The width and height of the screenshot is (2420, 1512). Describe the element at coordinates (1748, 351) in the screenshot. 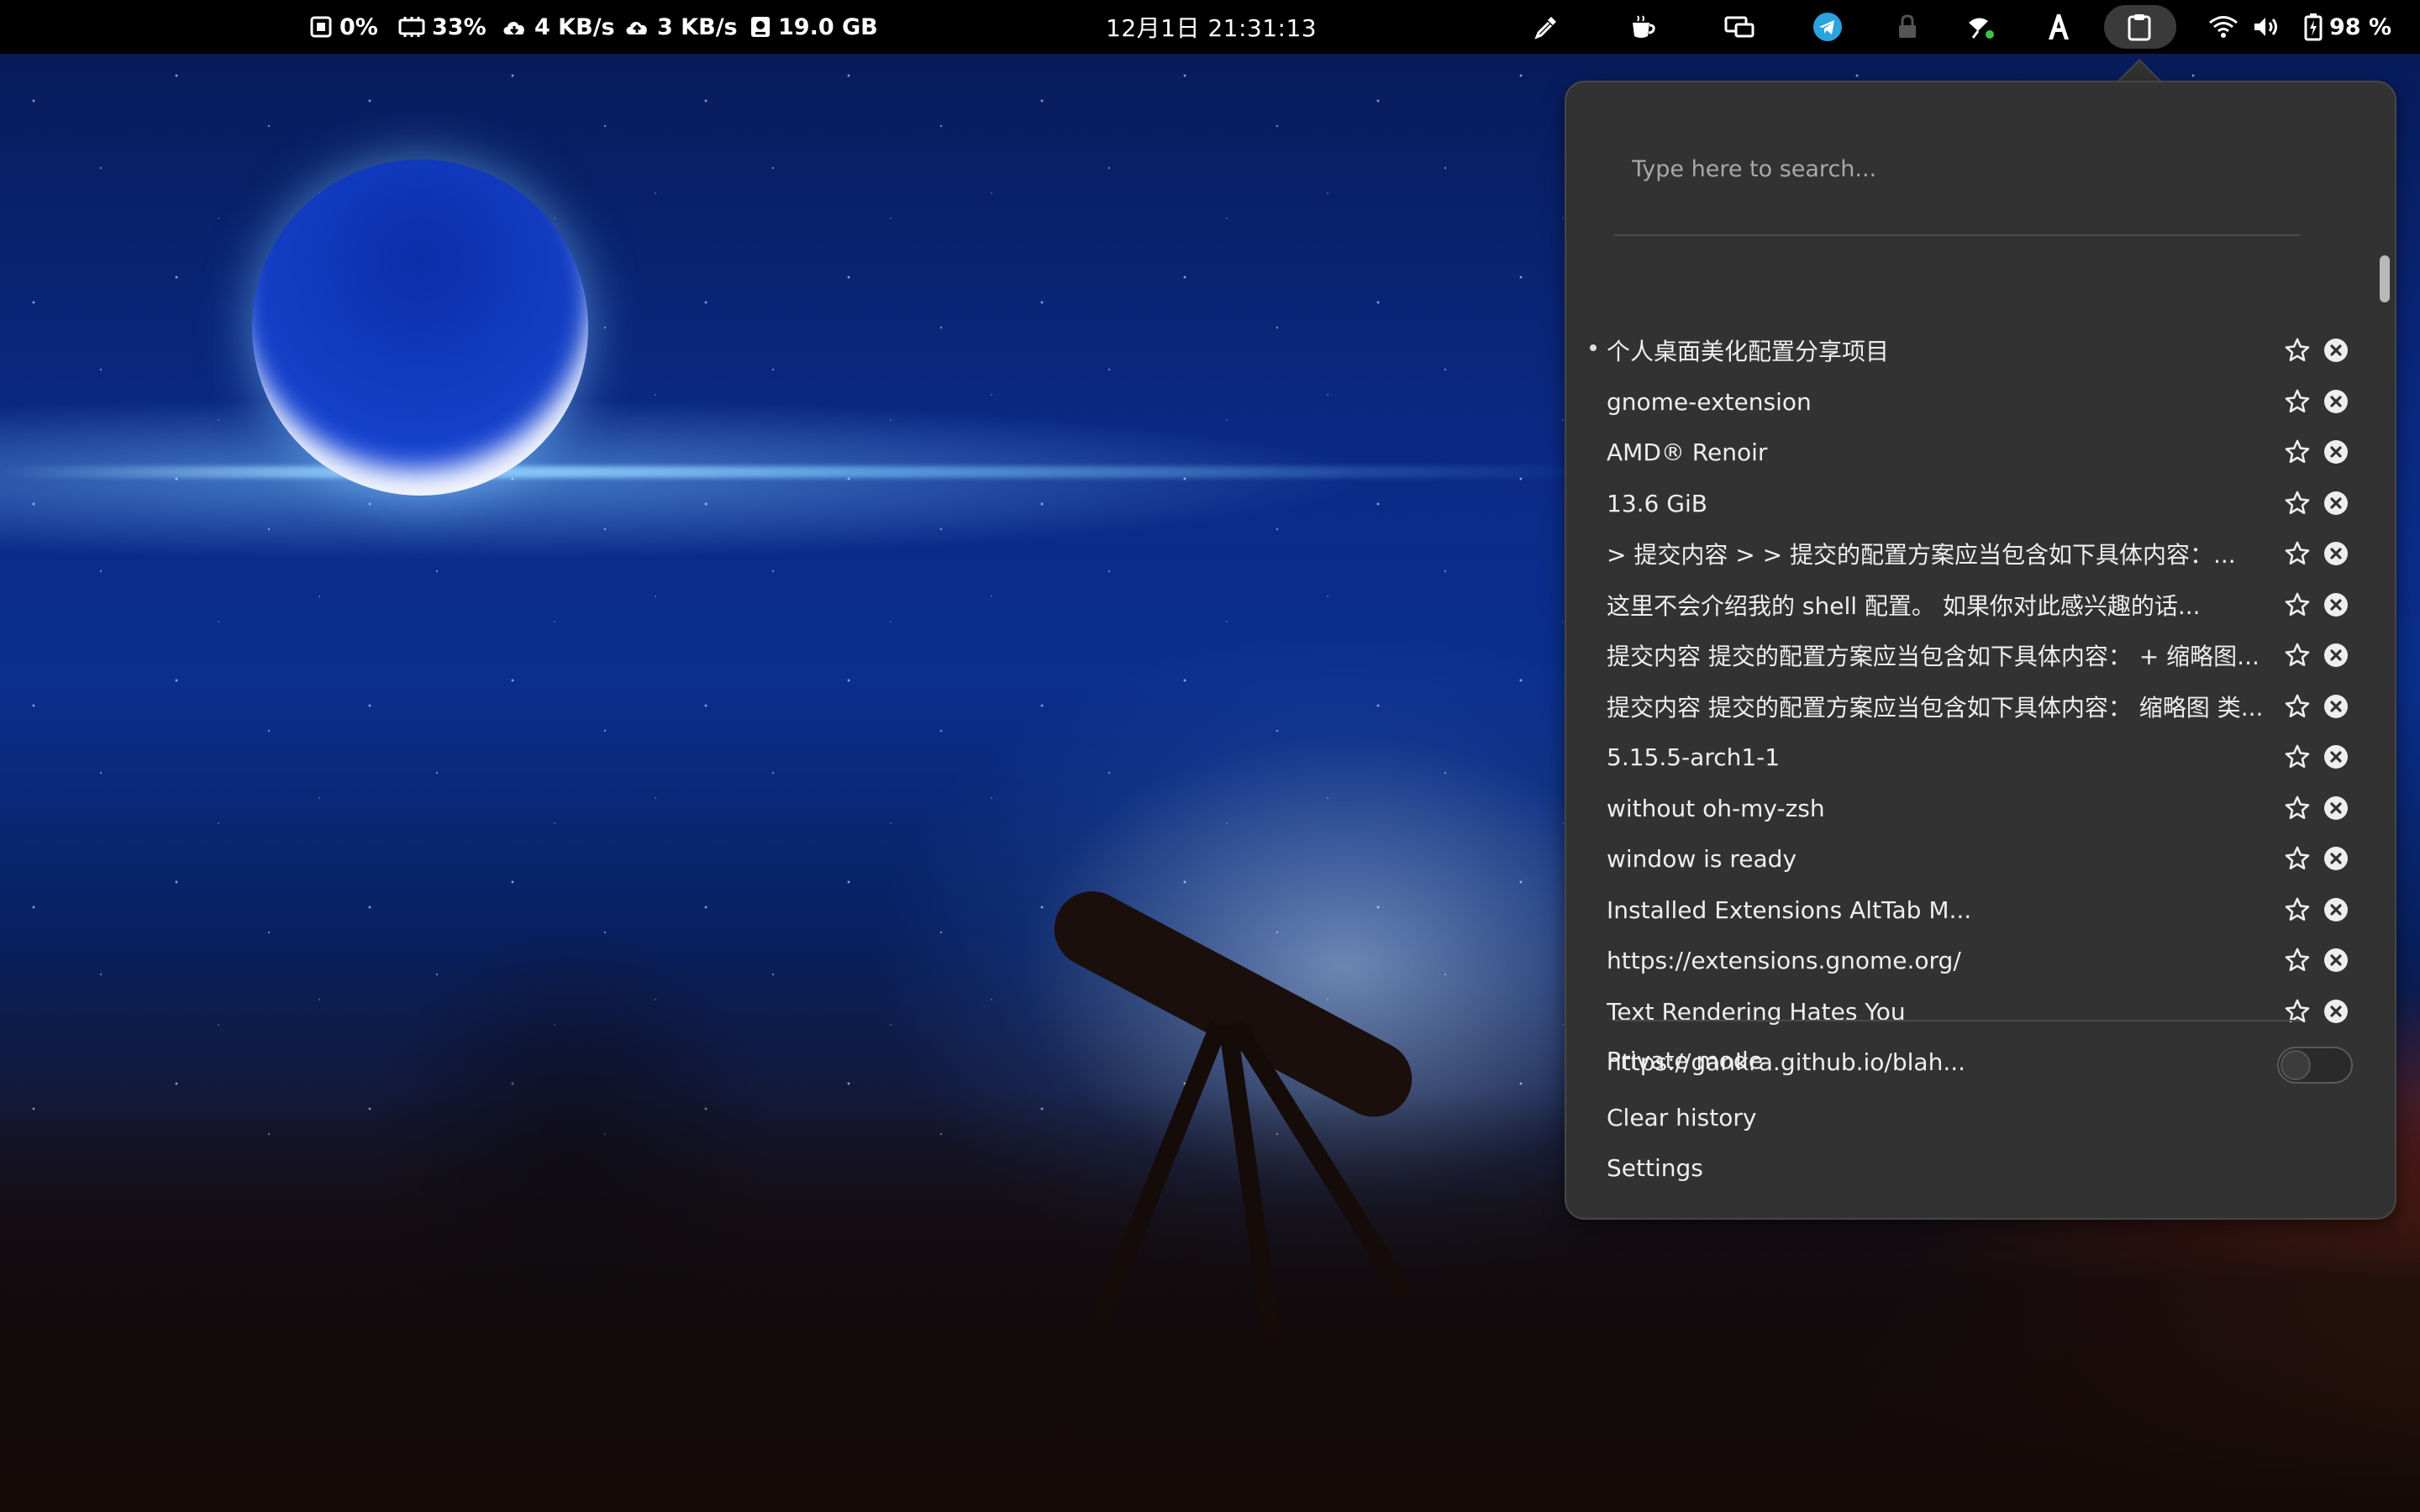

I see `history-item-text: 个人桌面美化配置分享项目` at that location.